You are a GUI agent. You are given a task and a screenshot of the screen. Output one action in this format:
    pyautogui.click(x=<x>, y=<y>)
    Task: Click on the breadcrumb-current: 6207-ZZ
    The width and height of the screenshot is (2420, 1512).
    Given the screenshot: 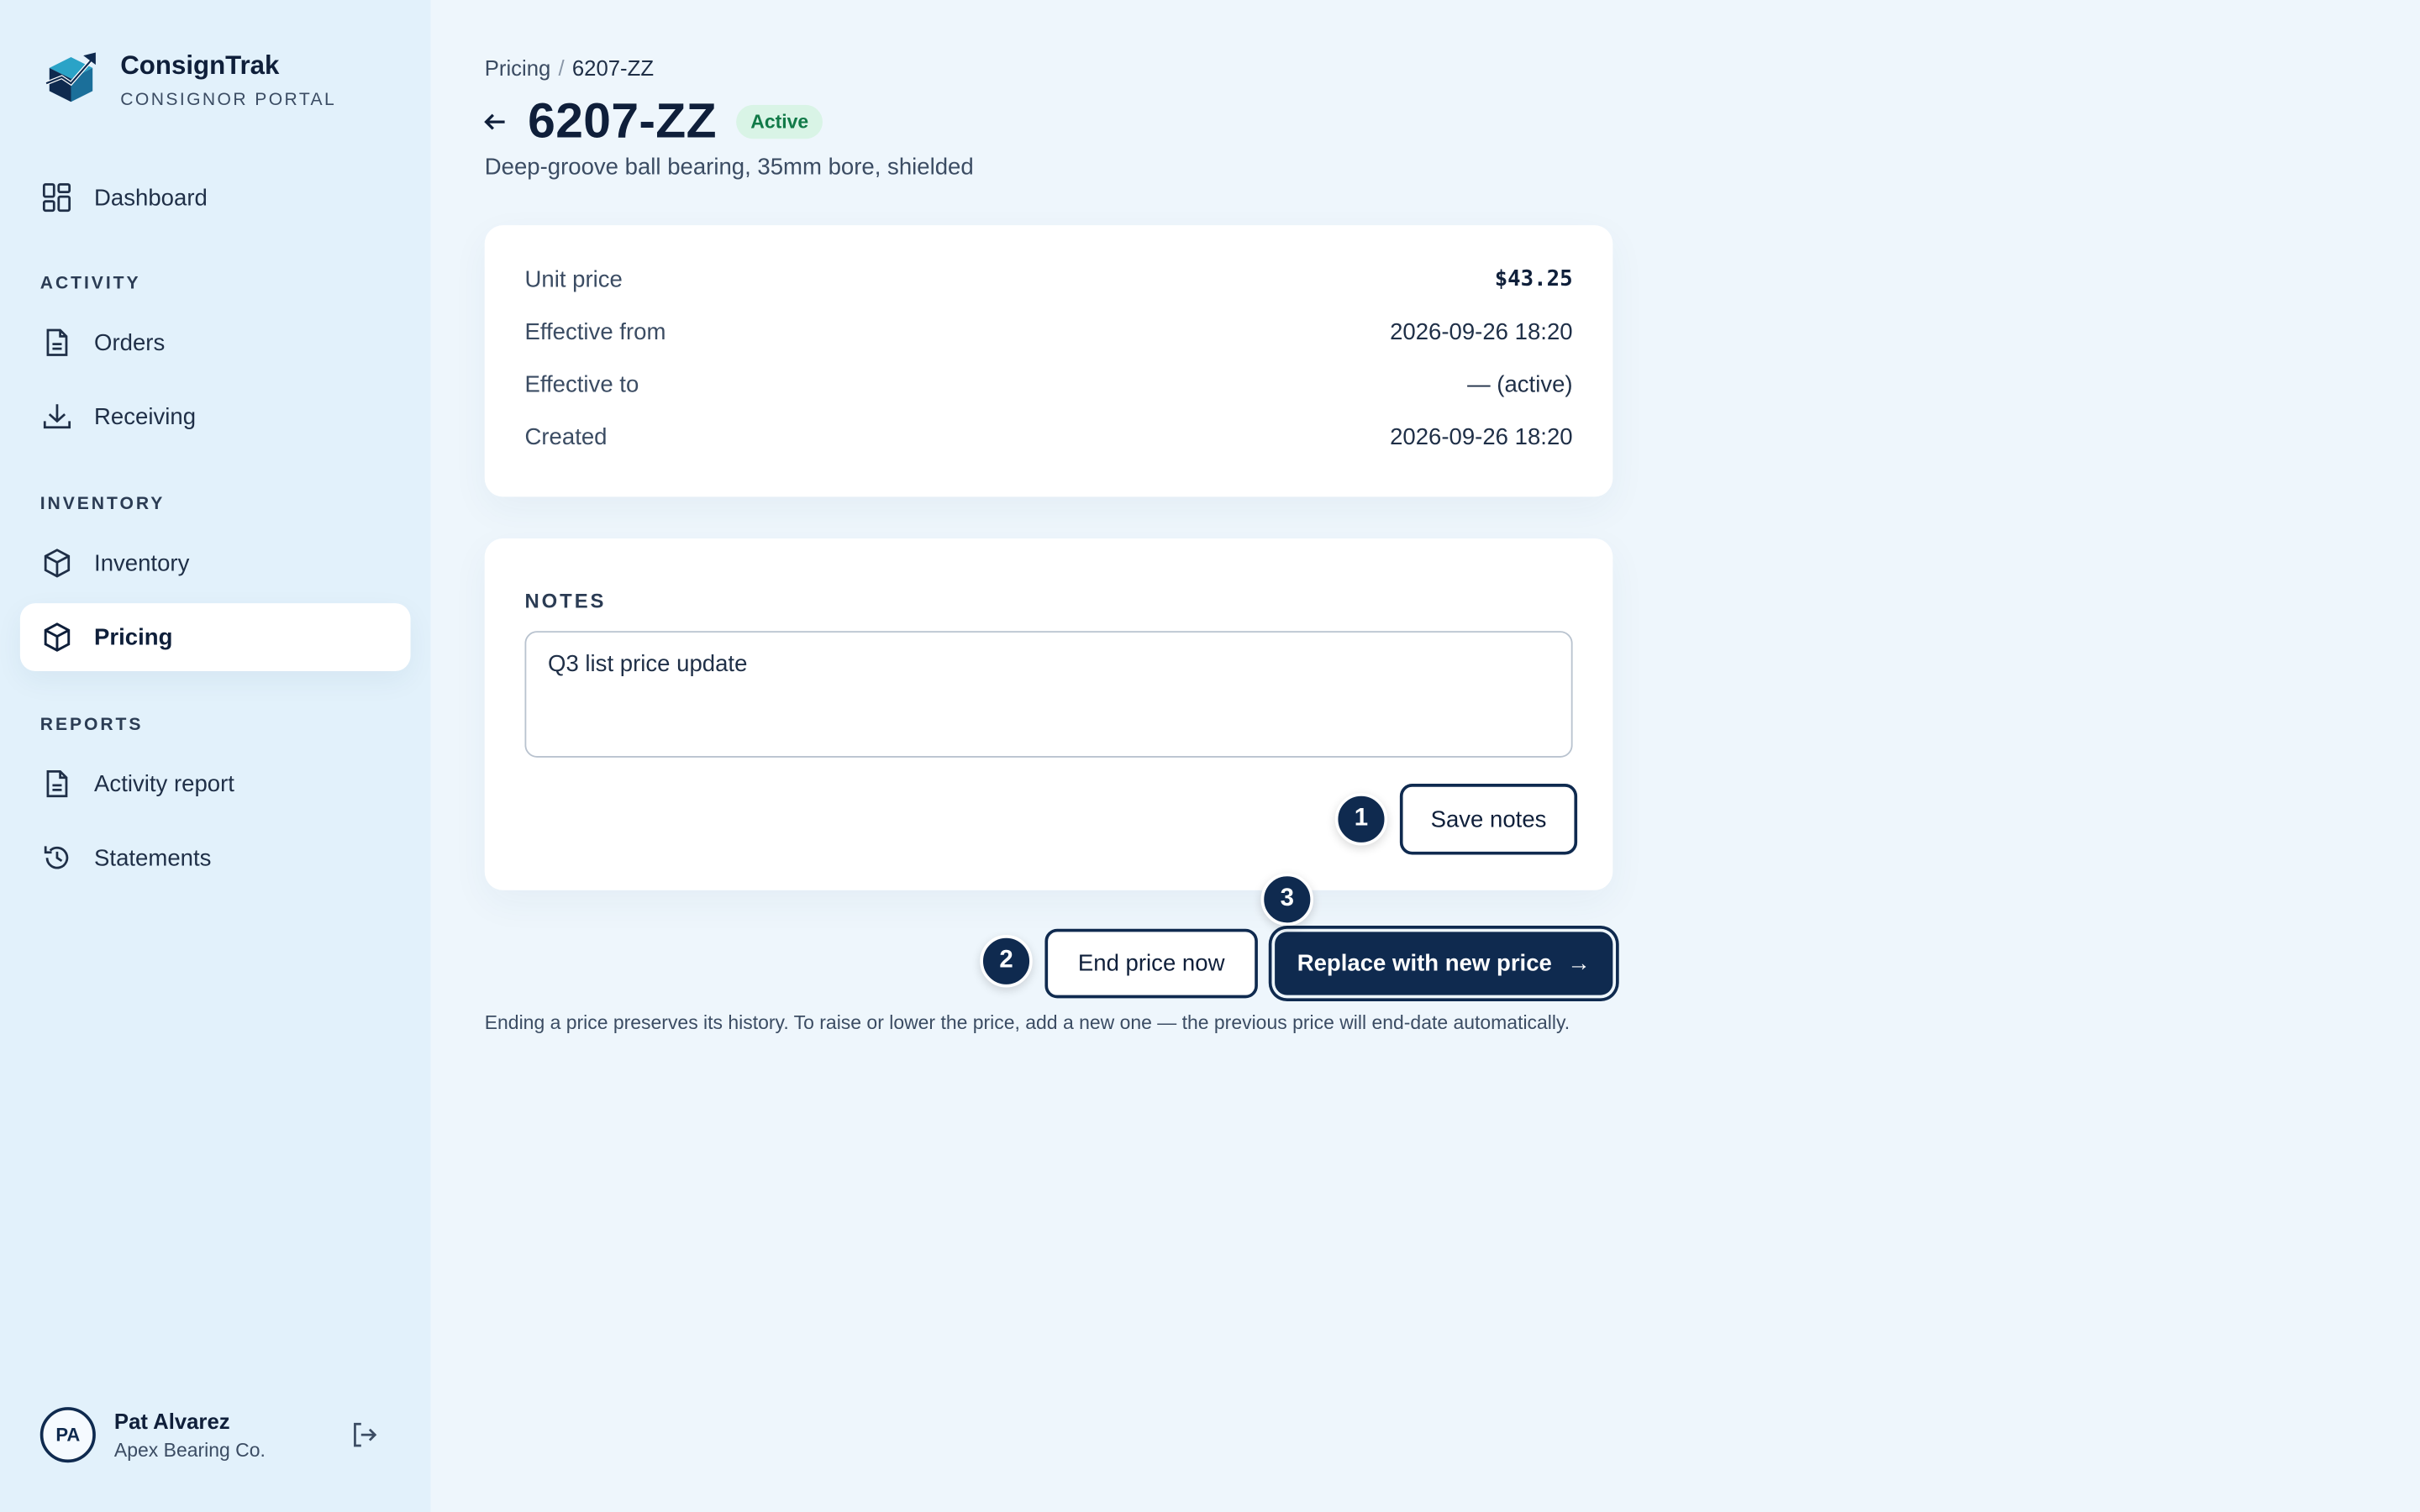 What is the action you would take?
    pyautogui.click(x=613, y=68)
    